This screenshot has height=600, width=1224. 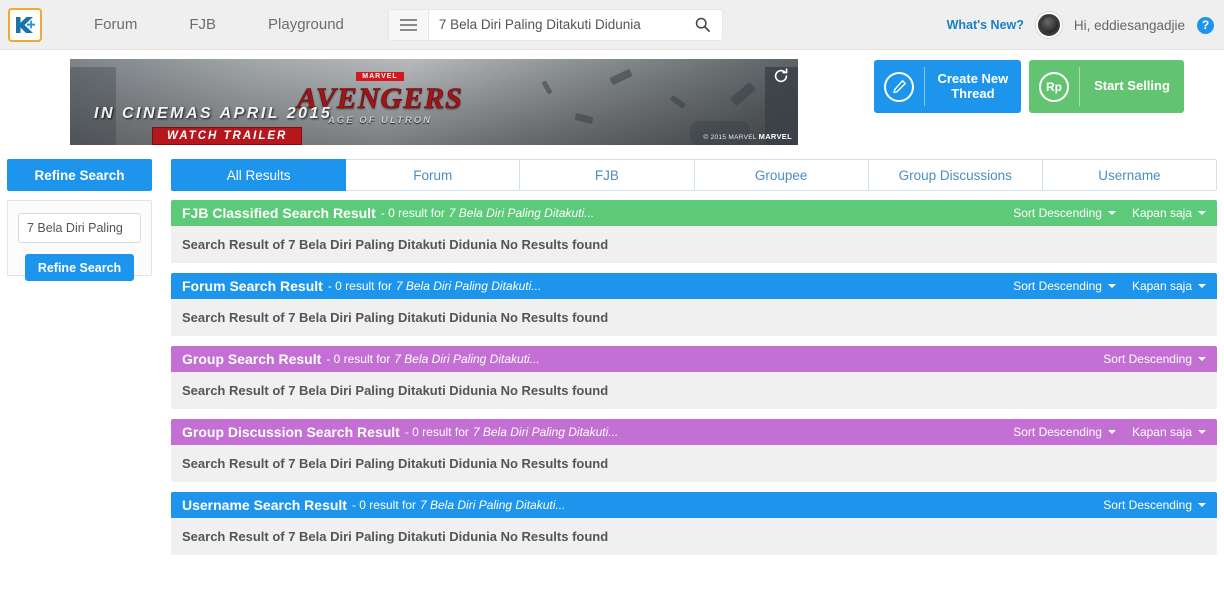 What do you see at coordinates (1048, 25) in the screenshot?
I see `avatar` at bounding box center [1048, 25].